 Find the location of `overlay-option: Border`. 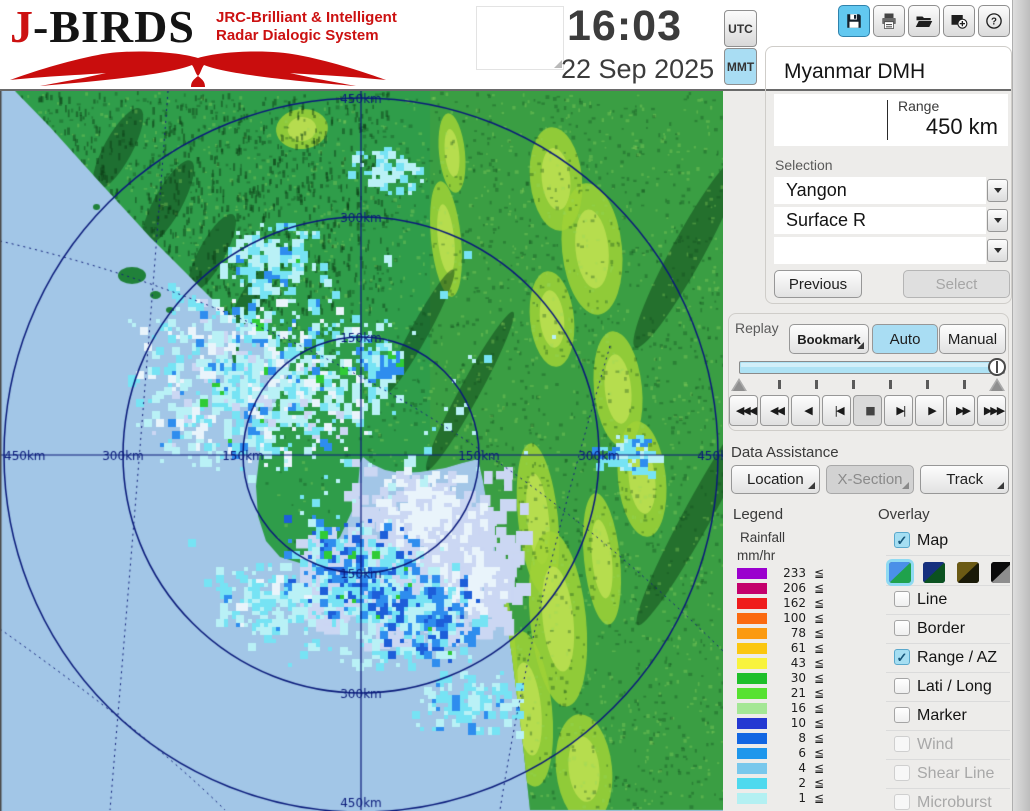

overlay-option: Border is located at coordinates (948, 629).